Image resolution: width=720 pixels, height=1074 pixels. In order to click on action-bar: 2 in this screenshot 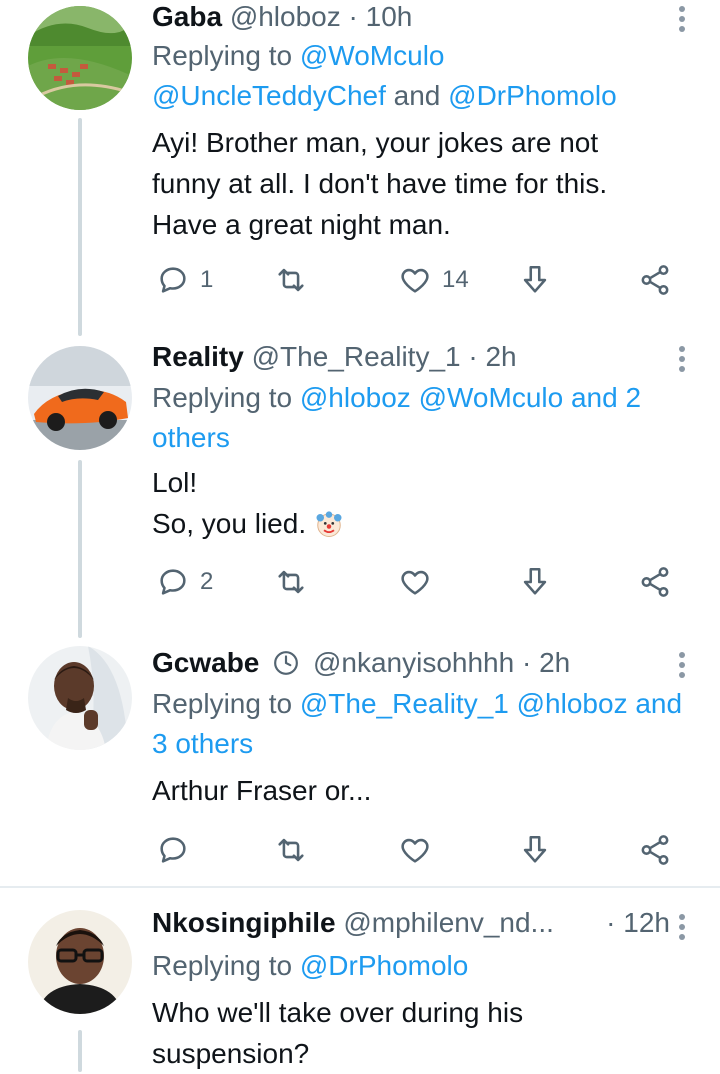, I will do `click(422, 582)`.